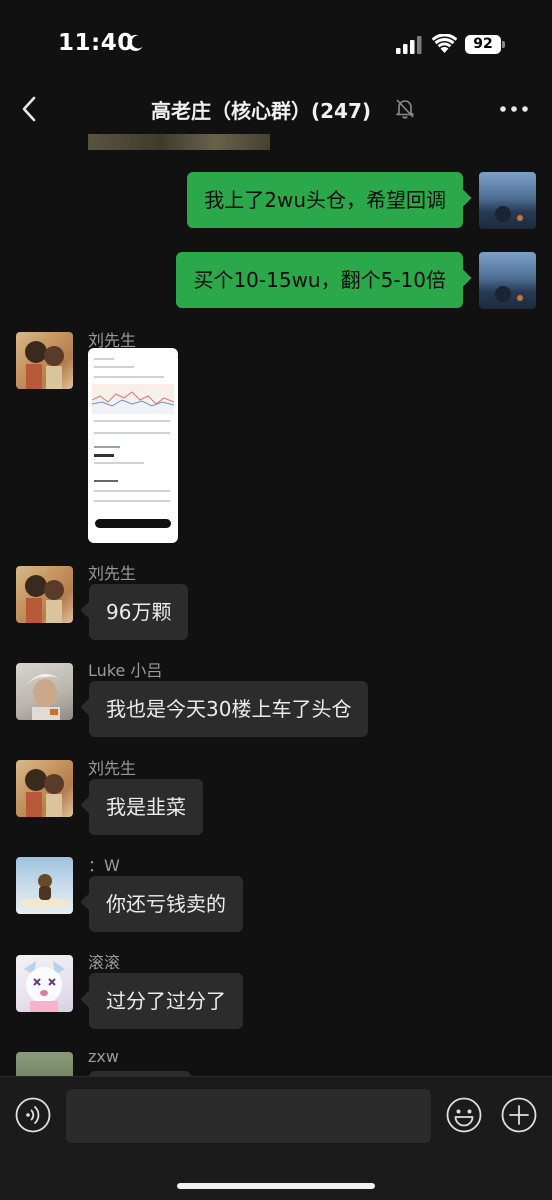 The width and height of the screenshot is (552, 1200). I want to click on battery-icon: 92, so click(485, 44).